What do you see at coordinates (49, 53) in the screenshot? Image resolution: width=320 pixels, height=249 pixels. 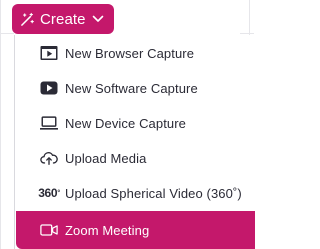 I see `browser-play-icon` at bounding box center [49, 53].